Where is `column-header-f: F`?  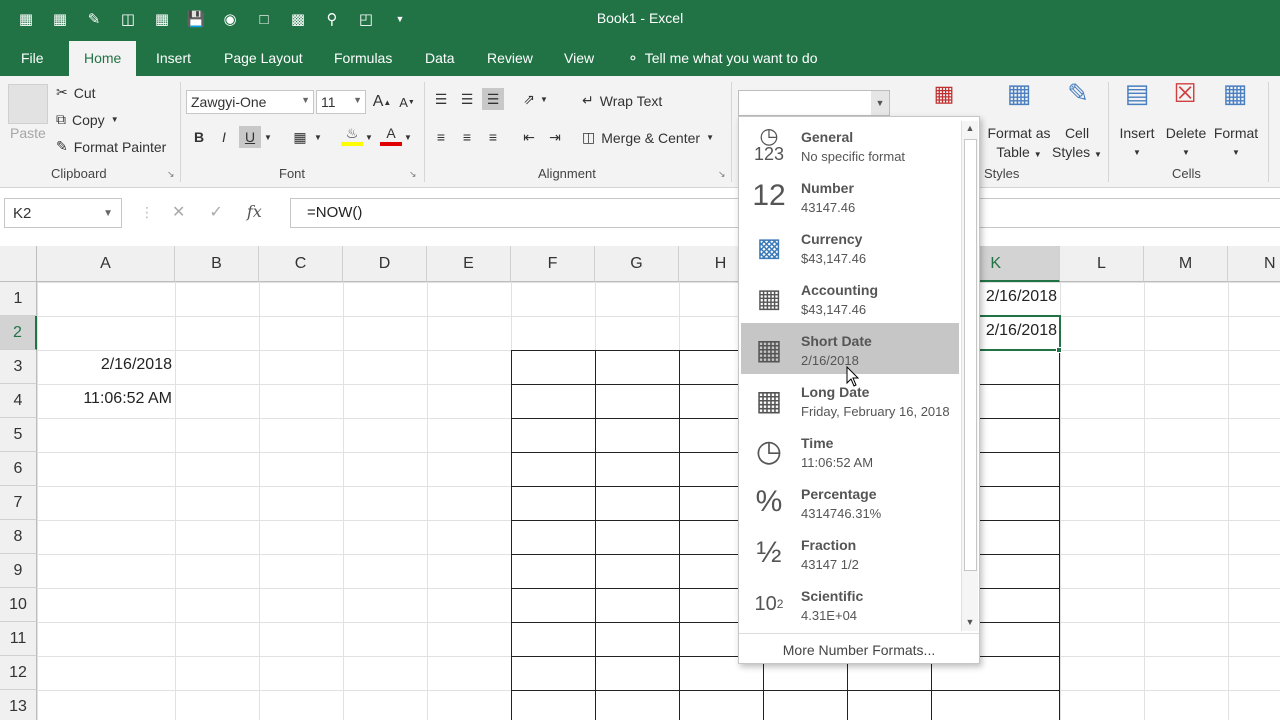 column-header-f: F is located at coordinates (553, 264).